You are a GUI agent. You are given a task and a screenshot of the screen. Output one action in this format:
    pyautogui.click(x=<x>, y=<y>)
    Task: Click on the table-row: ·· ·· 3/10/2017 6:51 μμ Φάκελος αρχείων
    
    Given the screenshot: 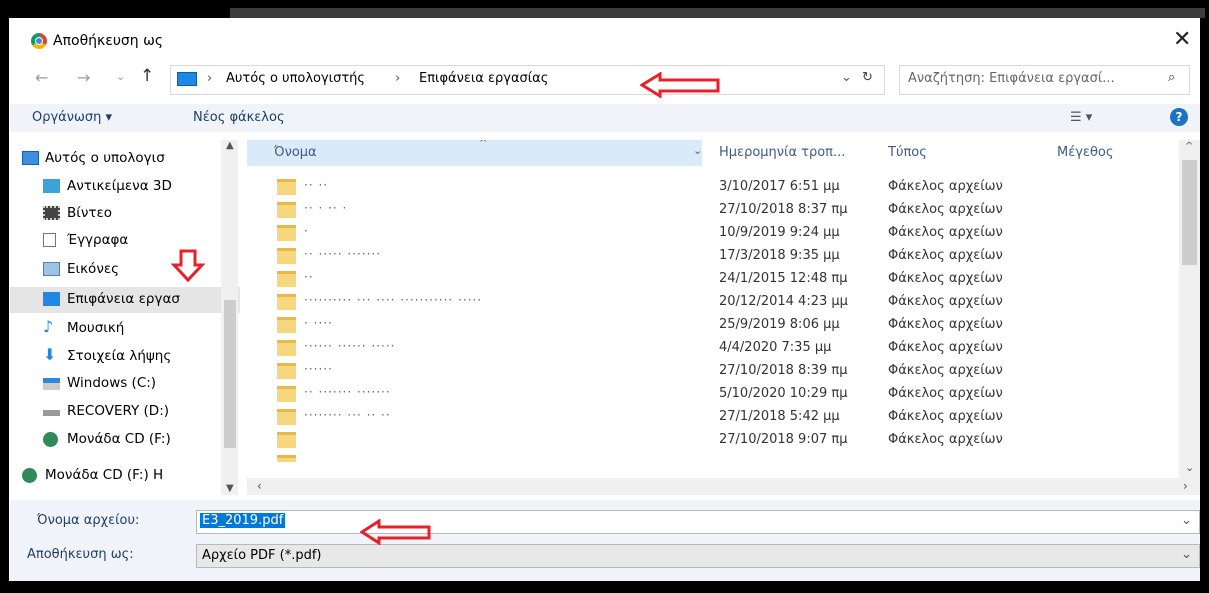 What is the action you would take?
    pyautogui.click(x=708, y=187)
    